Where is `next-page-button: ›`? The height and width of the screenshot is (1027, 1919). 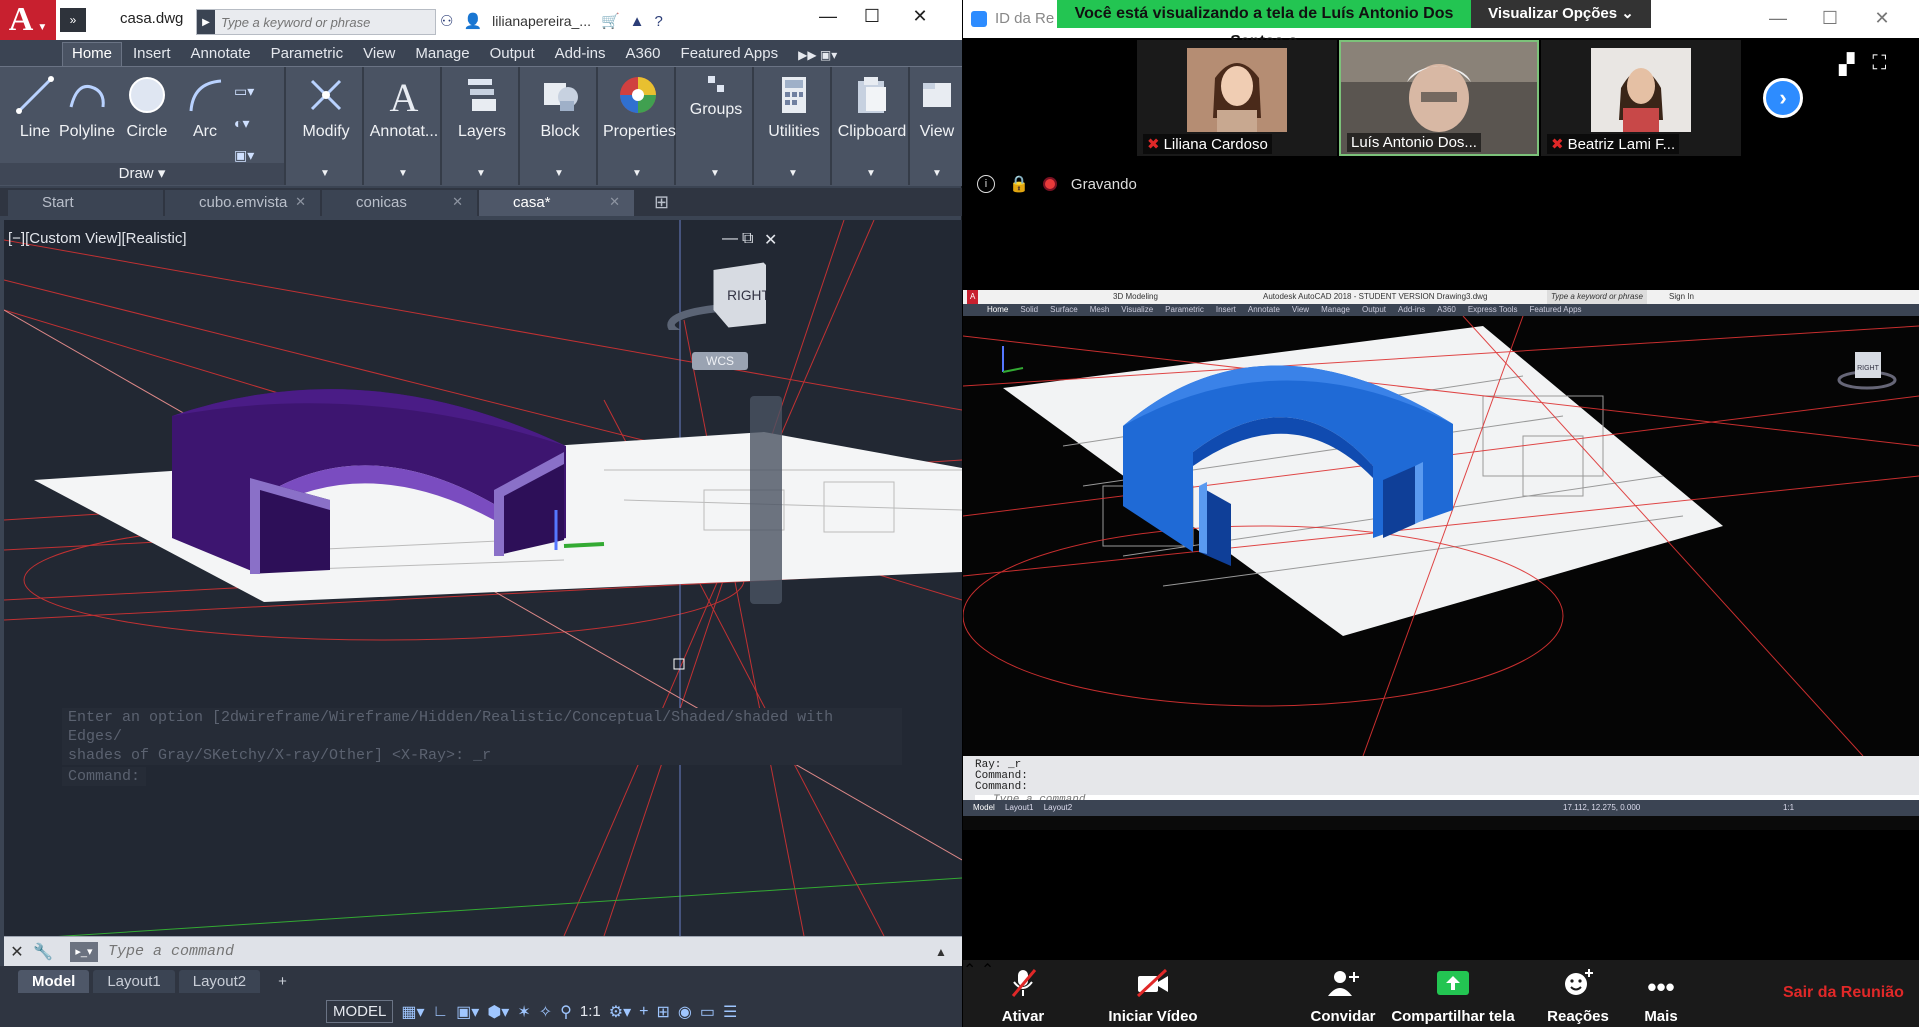
next-page-button: › is located at coordinates (1783, 98).